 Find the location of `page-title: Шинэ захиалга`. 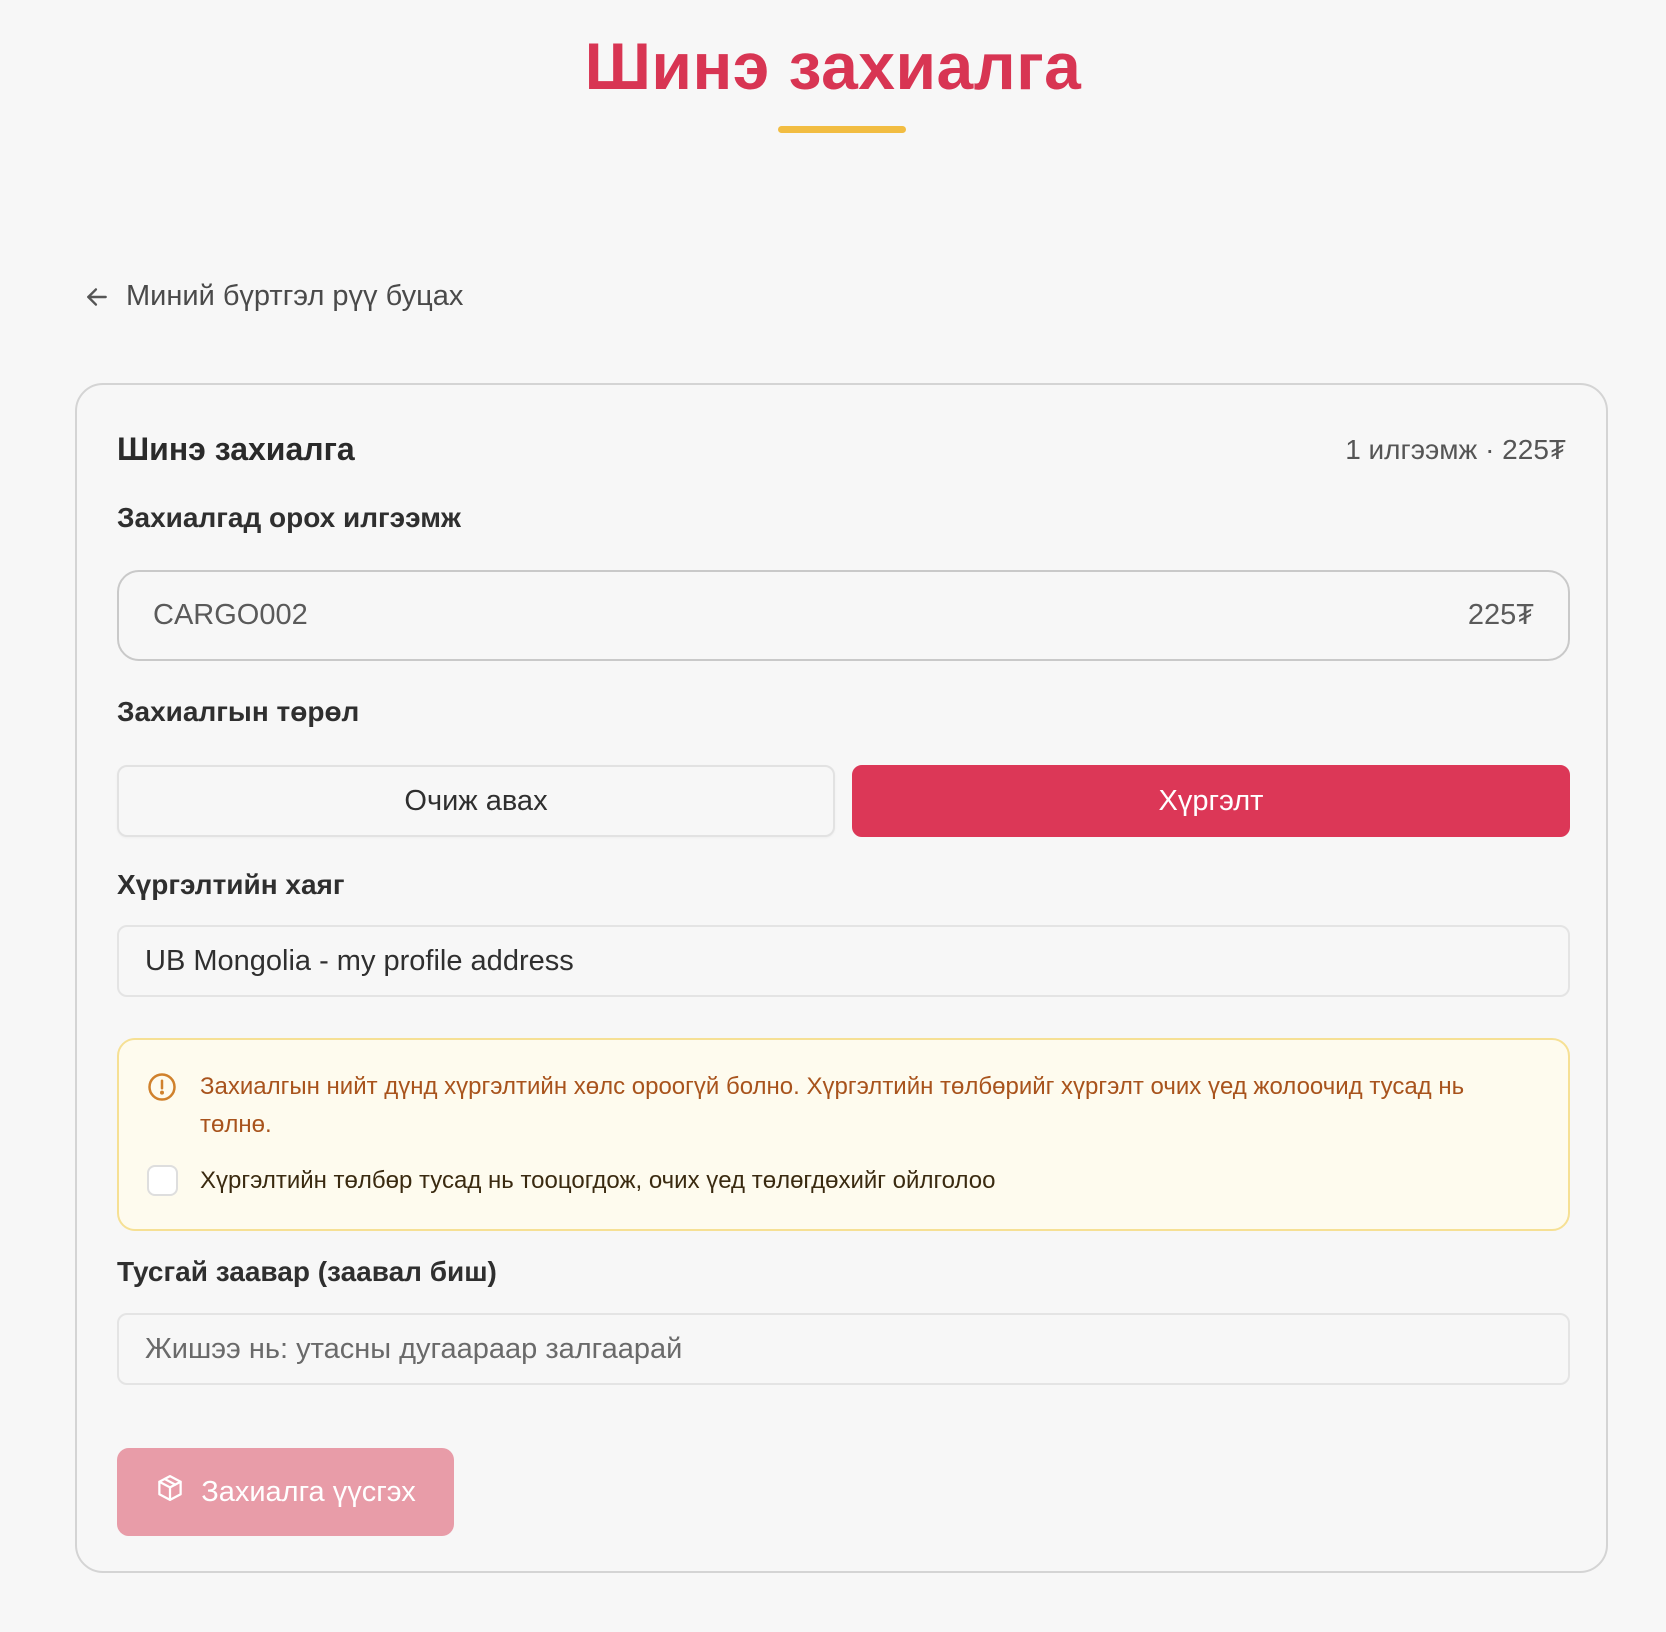

page-title: Шинэ захиалга is located at coordinates (833, 66).